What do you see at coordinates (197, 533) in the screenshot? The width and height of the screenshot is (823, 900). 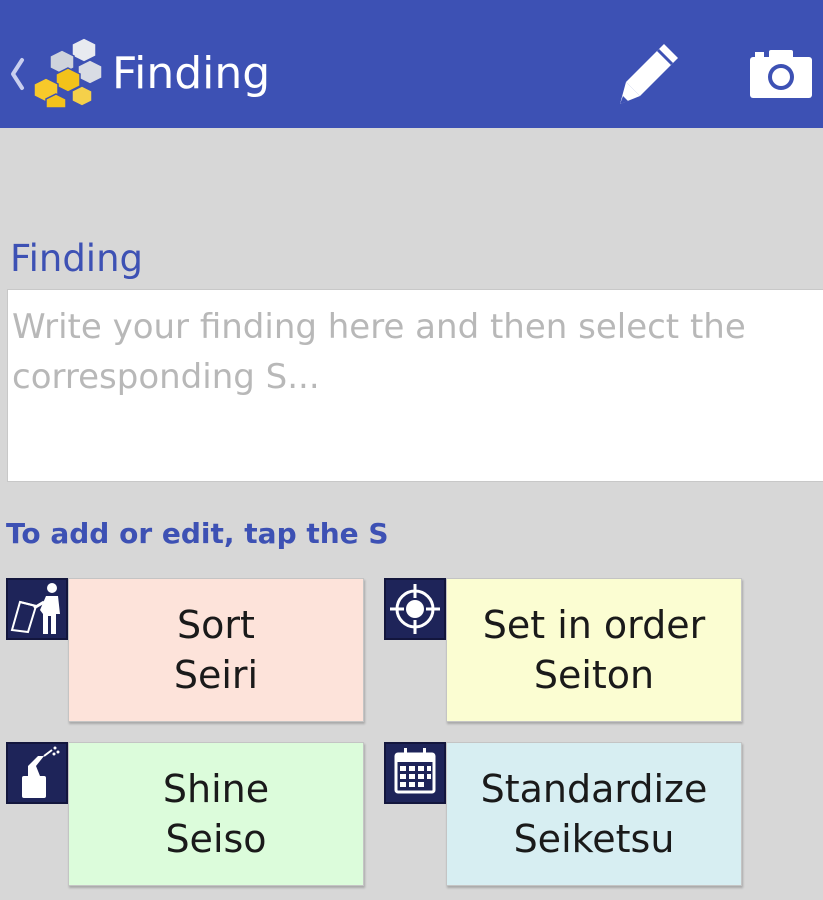 I see `instruction-text: To add or edit, tap the S` at bounding box center [197, 533].